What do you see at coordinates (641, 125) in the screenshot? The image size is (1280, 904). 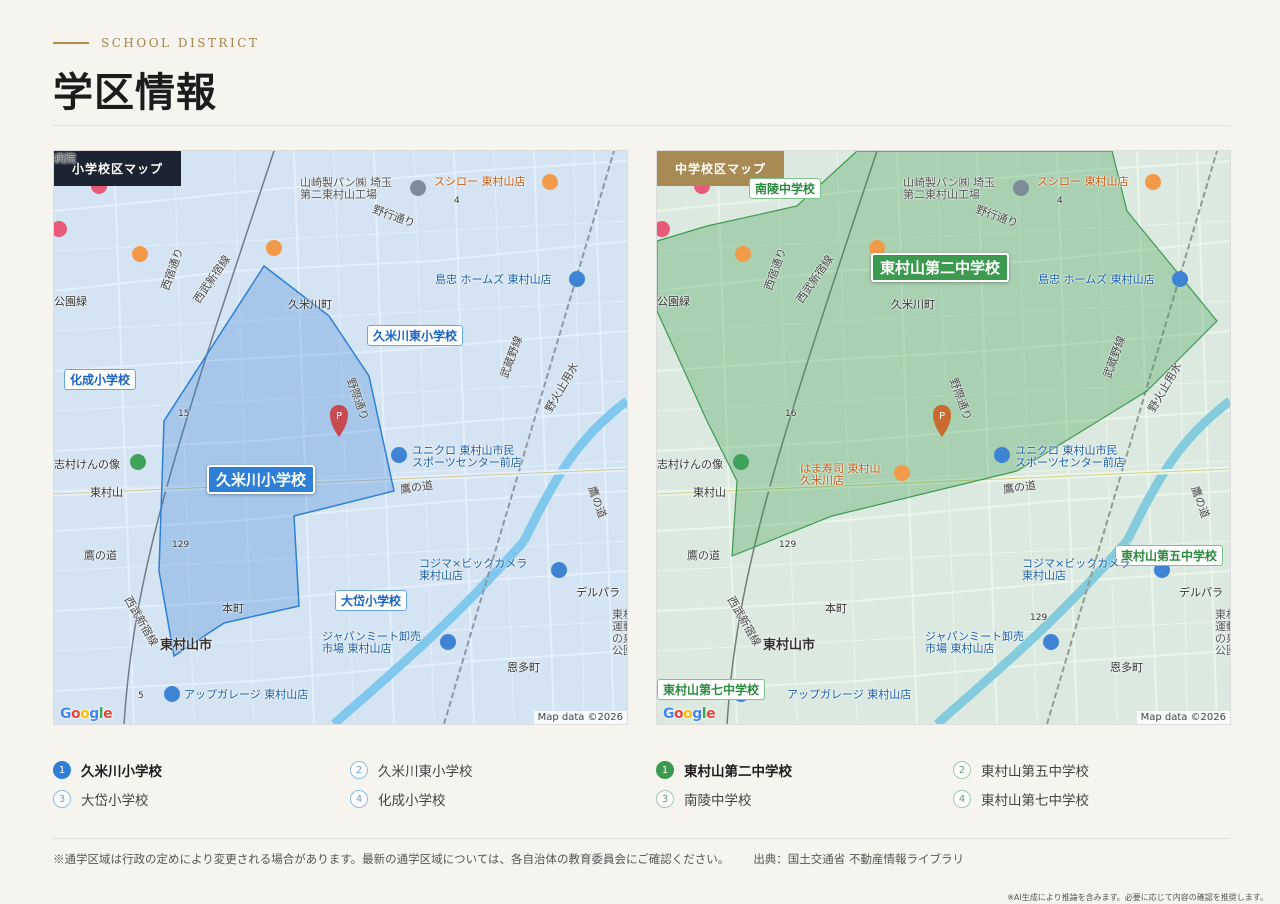 I see `header-divider` at bounding box center [641, 125].